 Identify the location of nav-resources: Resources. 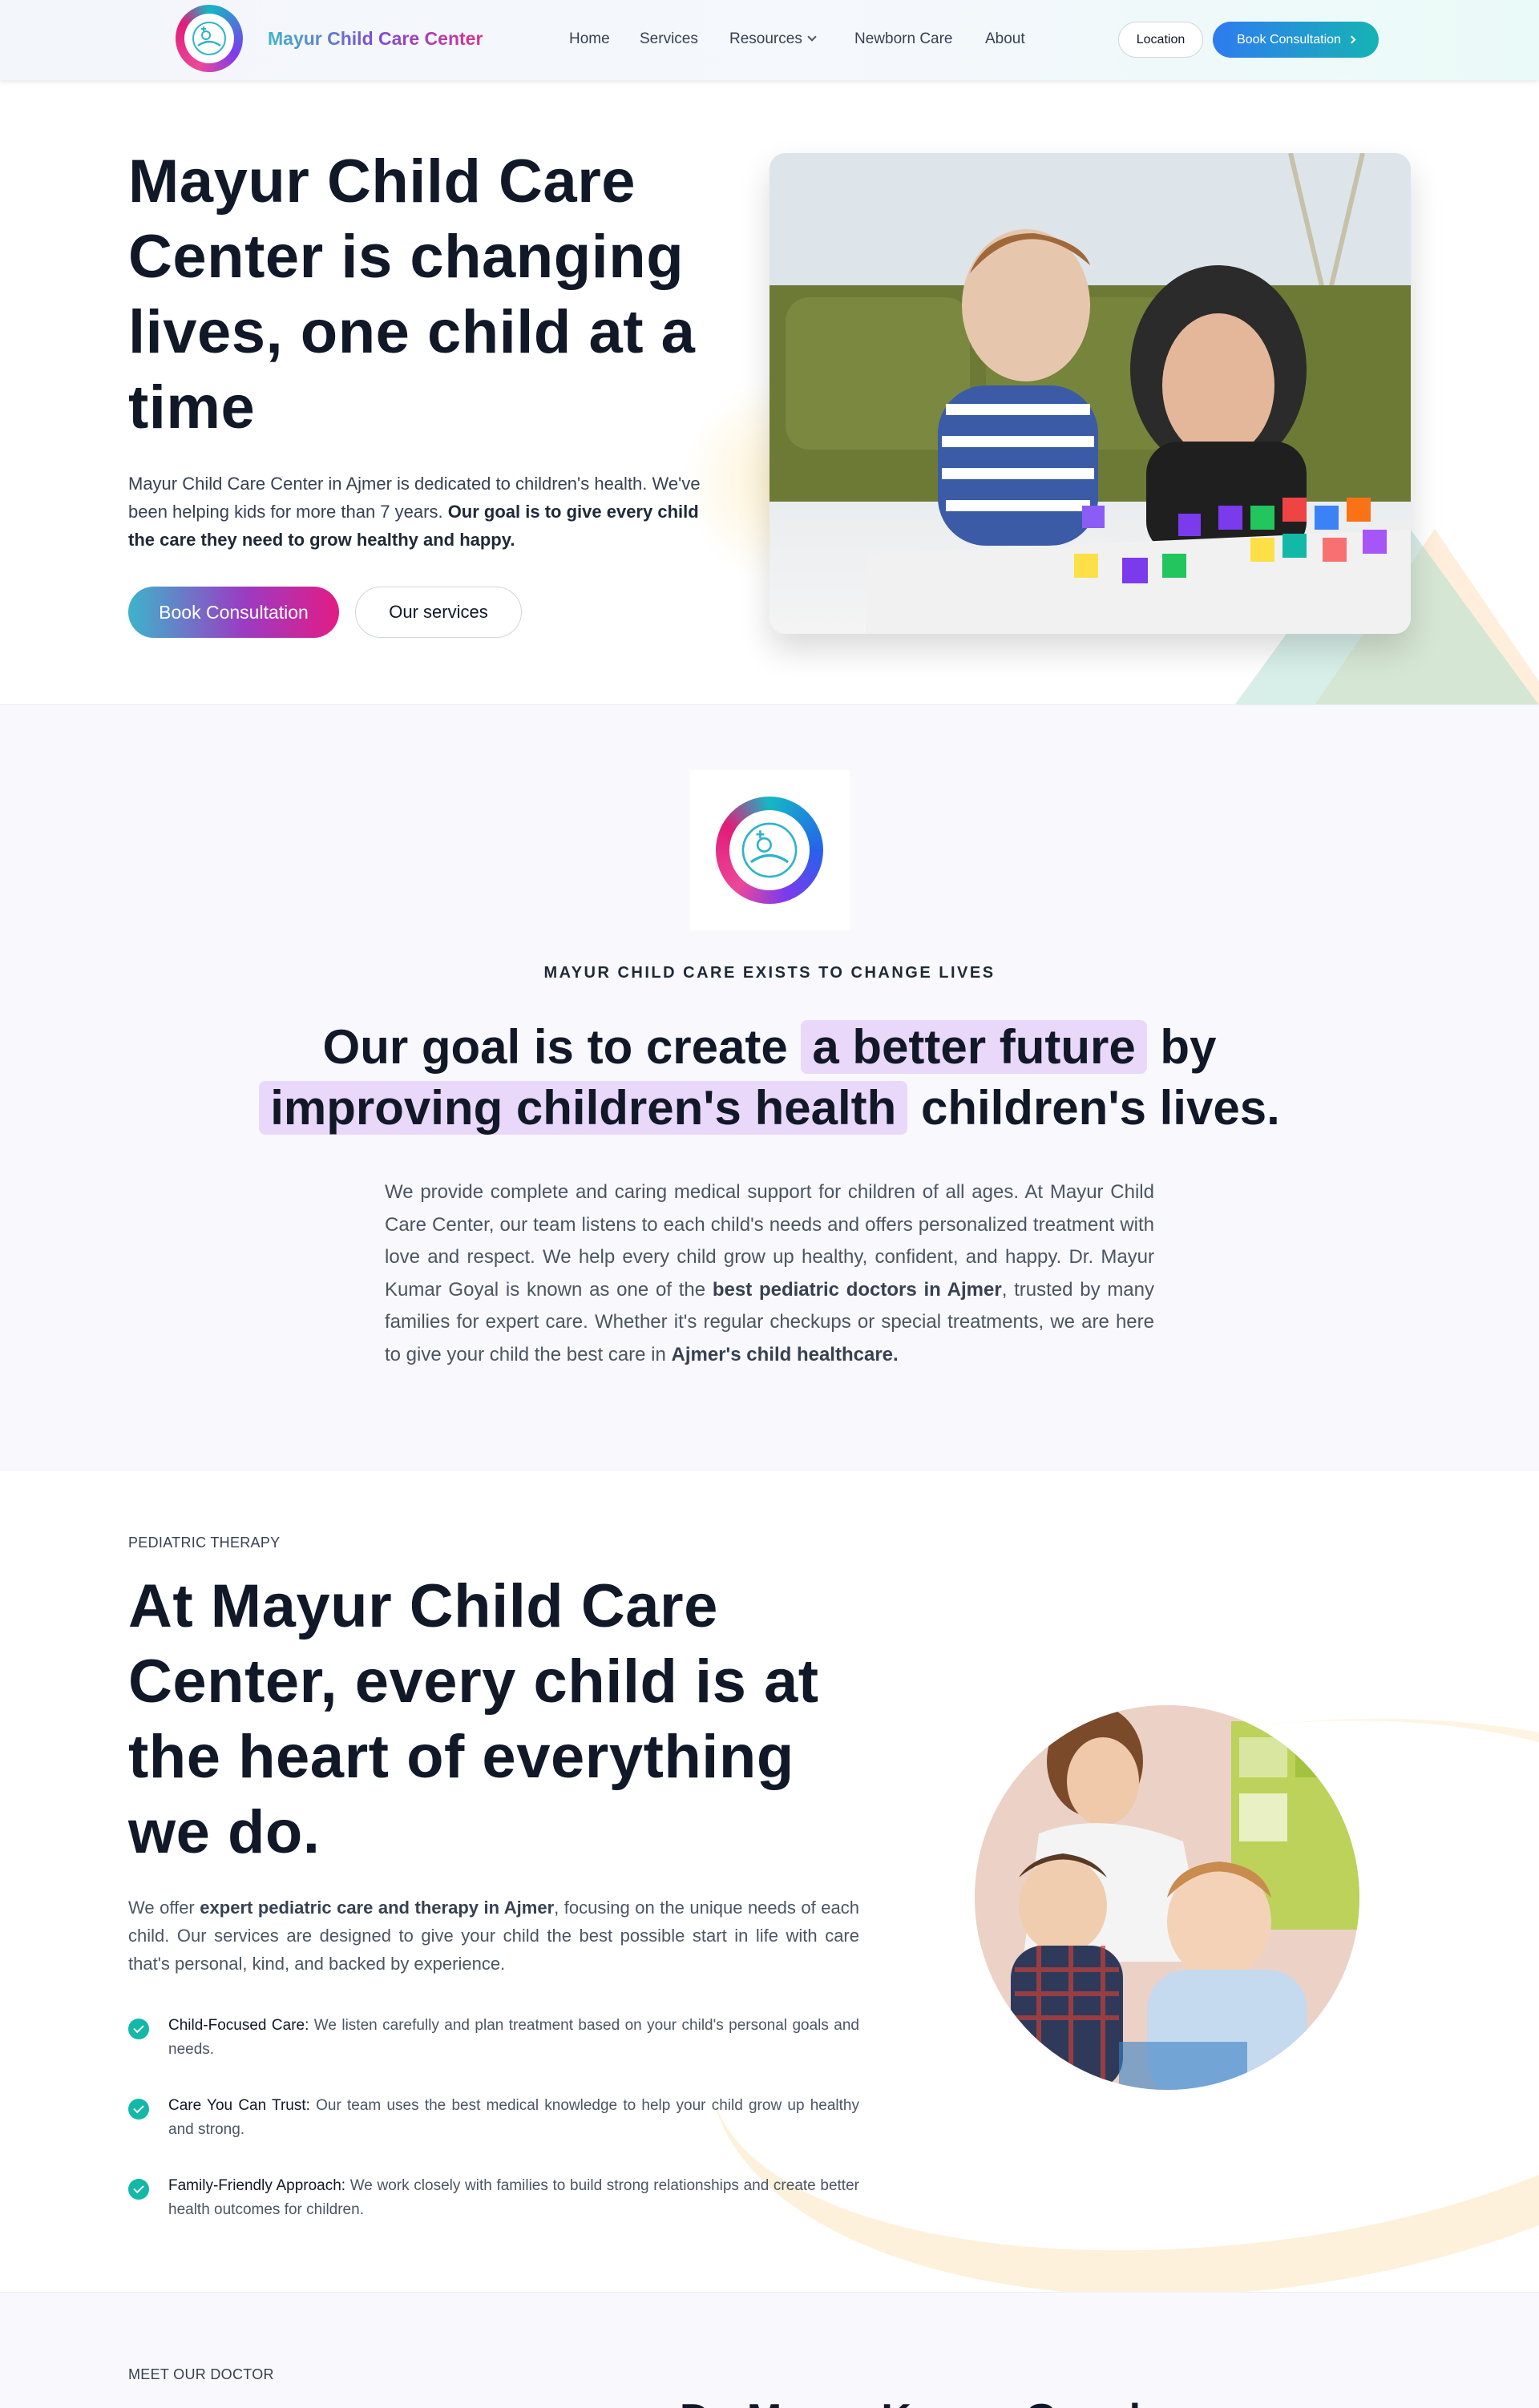
(773, 39).